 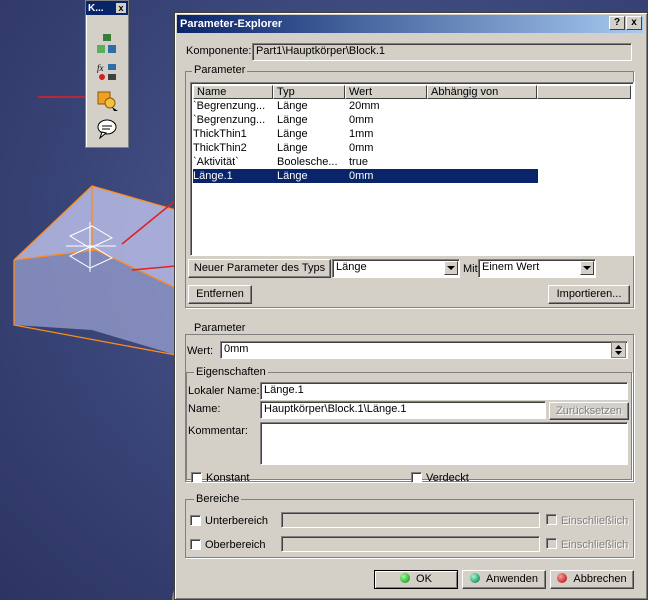 I want to click on wert-label: Wert:, so click(x=200, y=351).